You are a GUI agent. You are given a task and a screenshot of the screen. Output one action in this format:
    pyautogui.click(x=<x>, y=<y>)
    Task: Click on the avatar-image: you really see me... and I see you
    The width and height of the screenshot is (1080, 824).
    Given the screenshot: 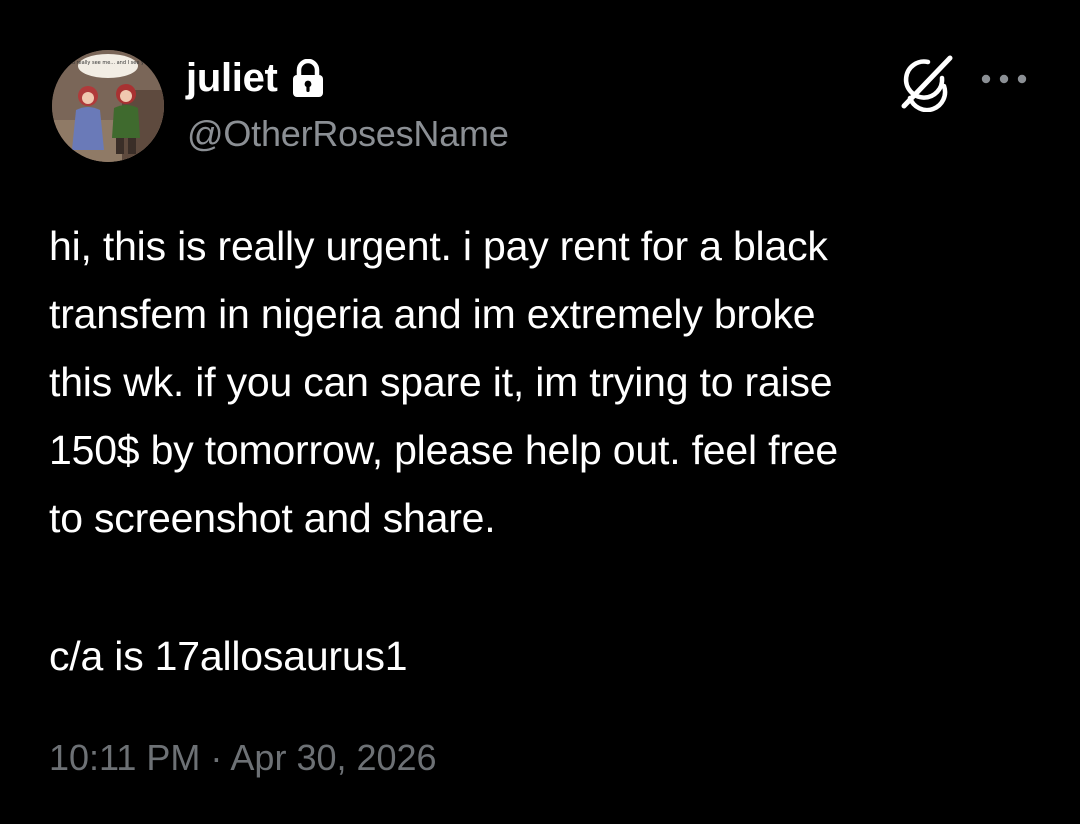 What is the action you would take?
    pyautogui.click(x=108, y=106)
    